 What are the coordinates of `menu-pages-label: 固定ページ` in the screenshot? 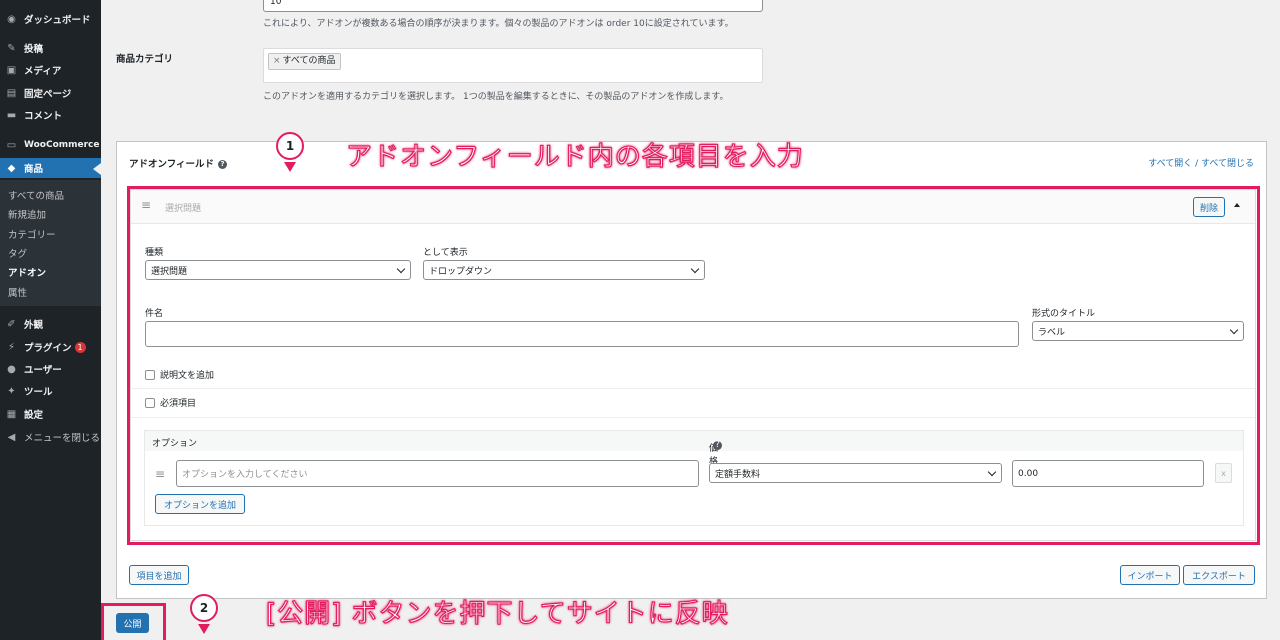 It's located at (48, 94).